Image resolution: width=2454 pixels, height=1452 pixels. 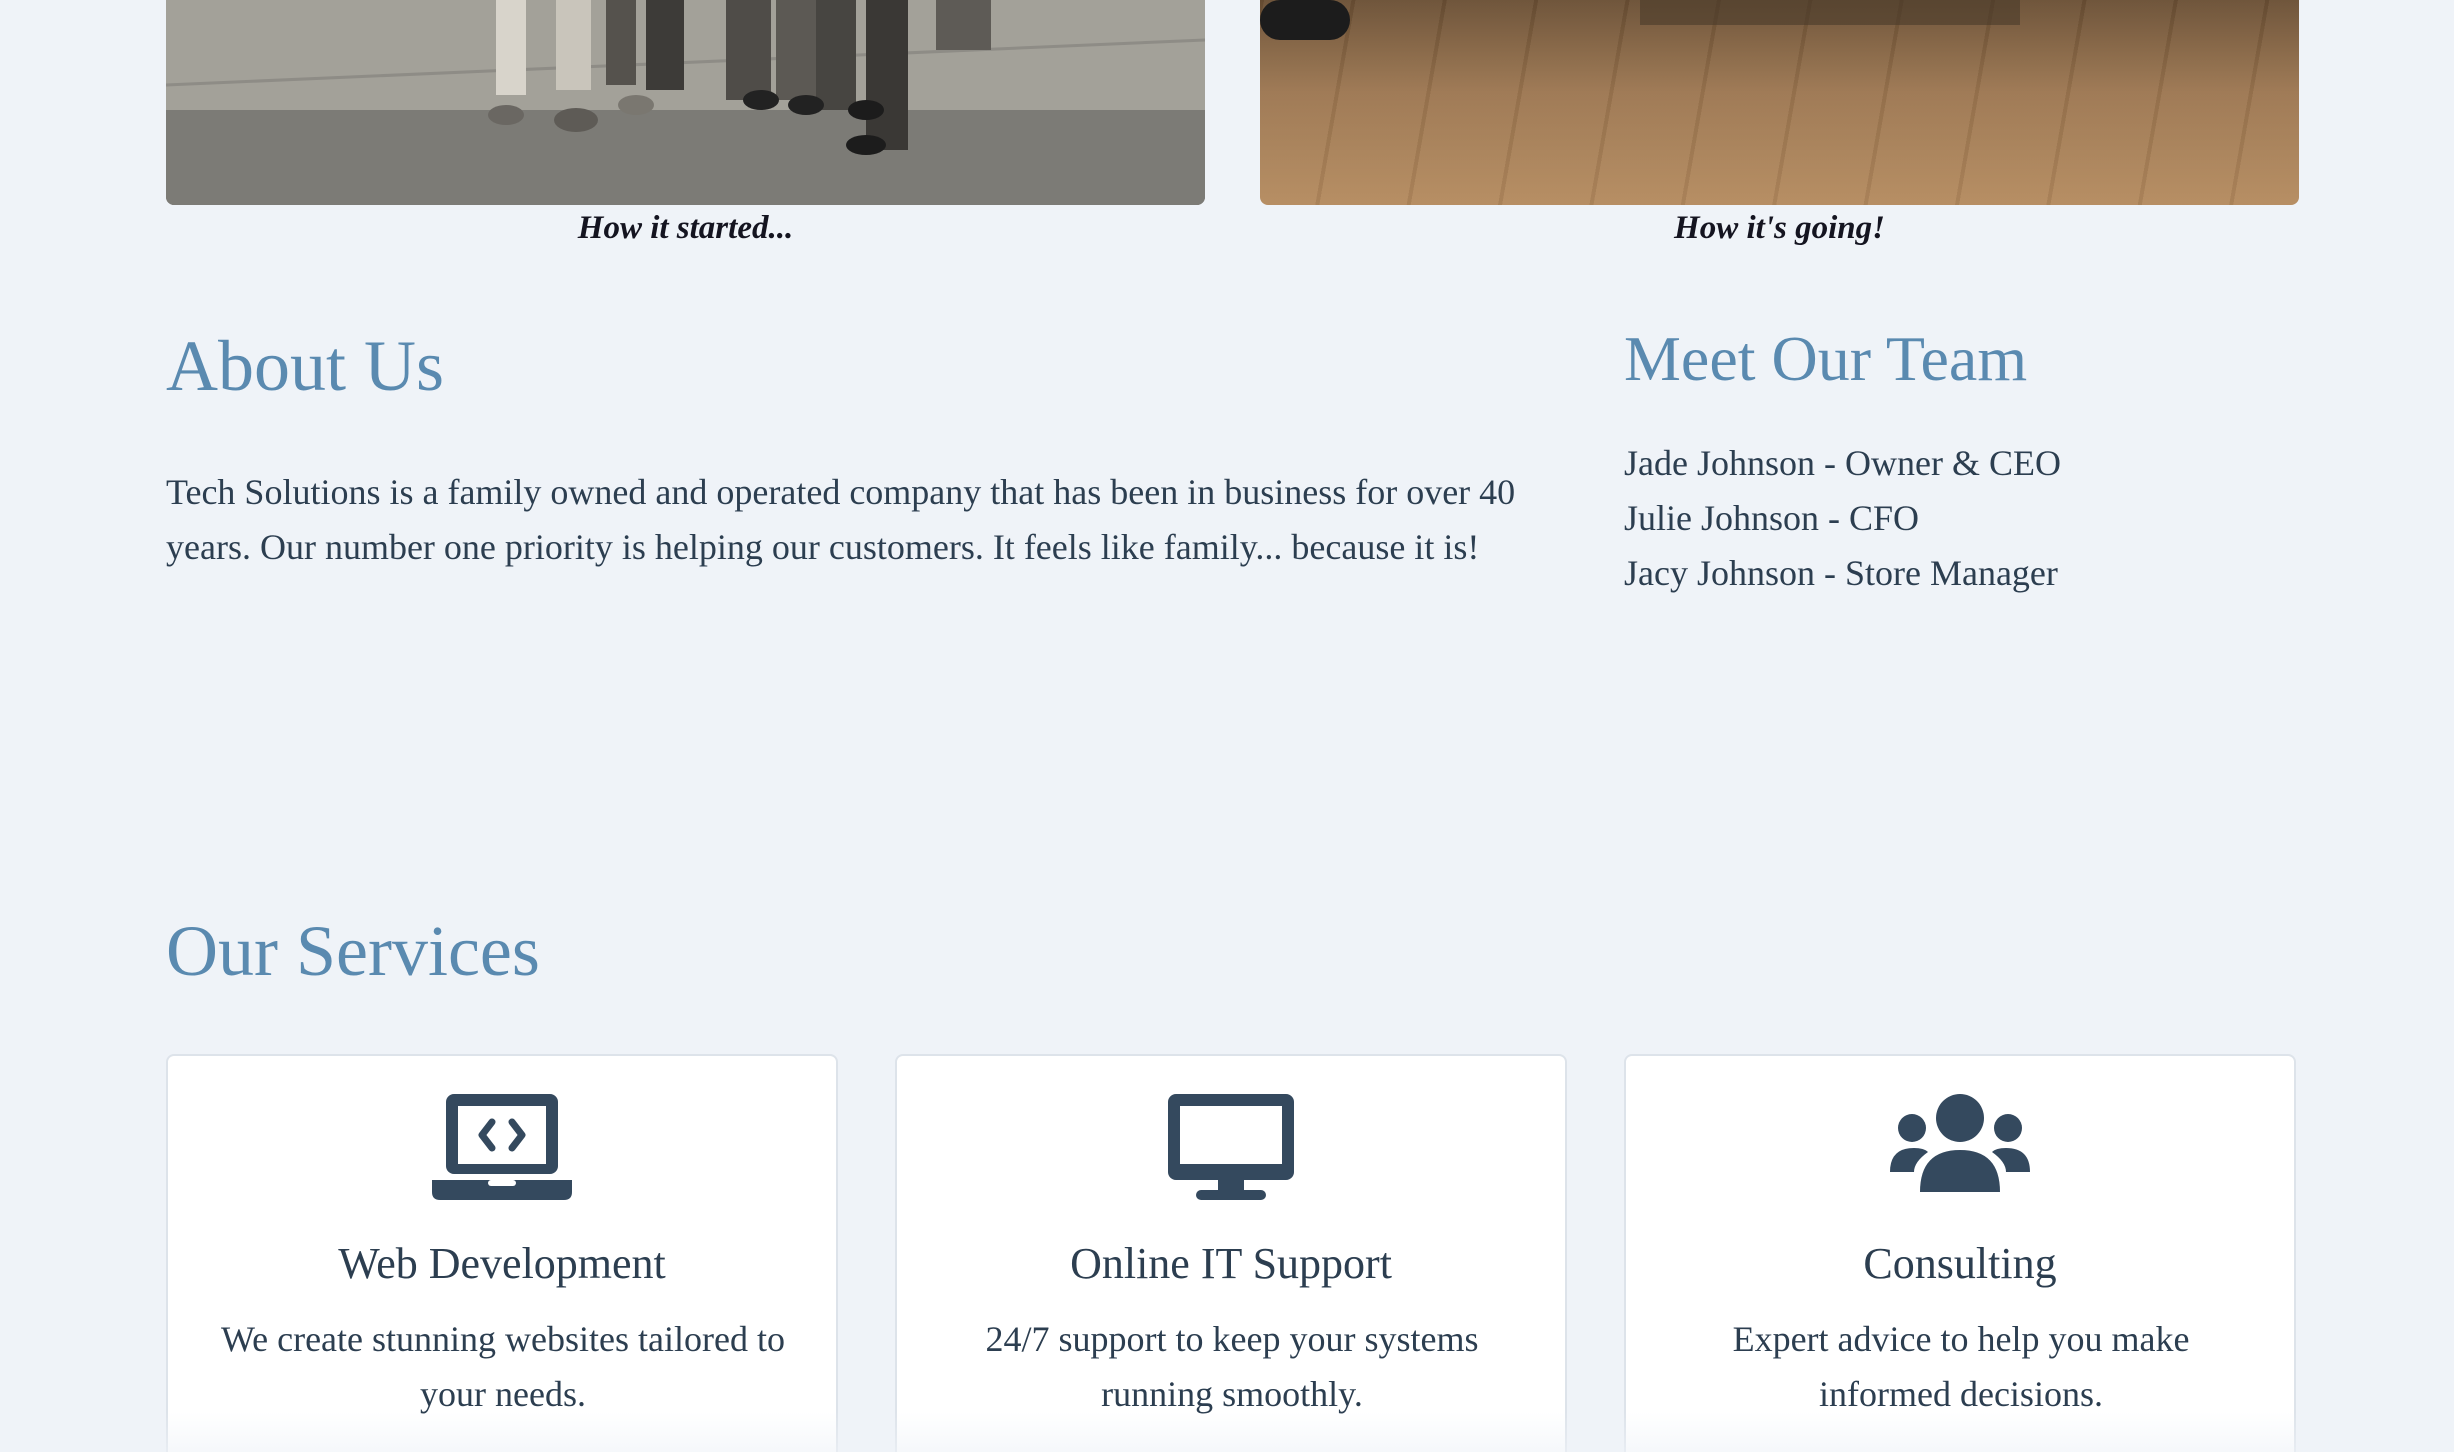 I want to click on desktop-icon, so click(x=1231, y=1147).